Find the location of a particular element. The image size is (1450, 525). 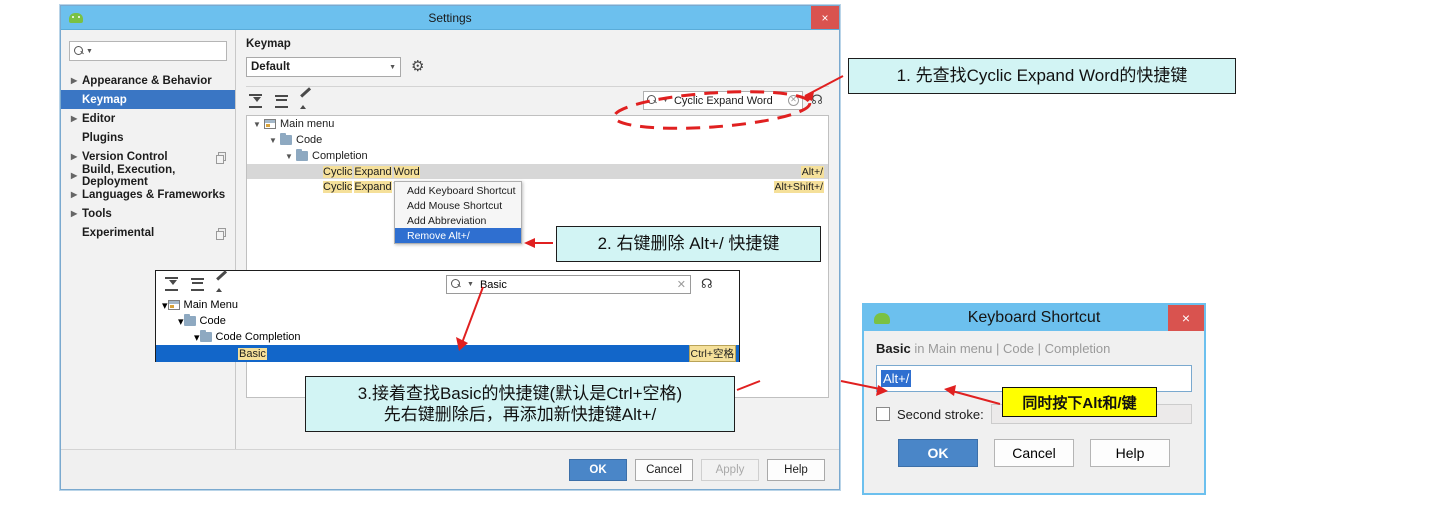

sidebar-item-label: Build, Execution, Deployment is located at coordinates (129, 175).